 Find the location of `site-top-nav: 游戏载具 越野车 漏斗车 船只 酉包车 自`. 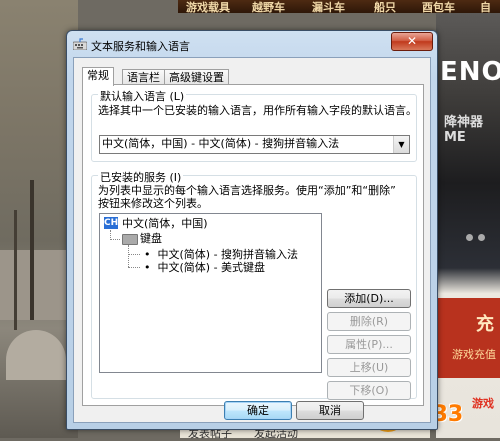

site-top-nav: 游戏载具 越野车 漏斗车 船只 酉包车 自 is located at coordinates (339, 7).